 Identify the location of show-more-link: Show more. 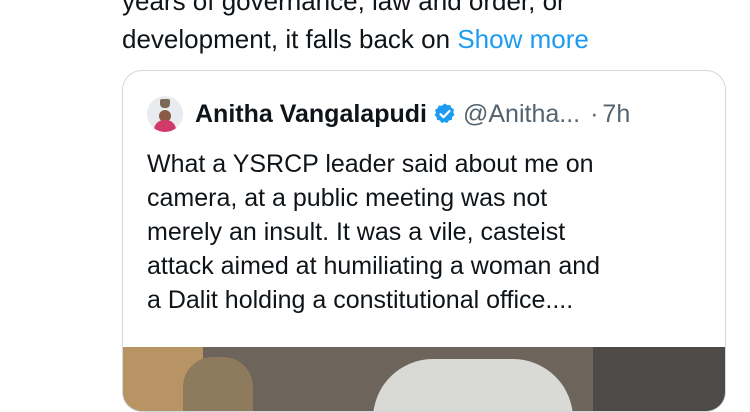
(523, 39).